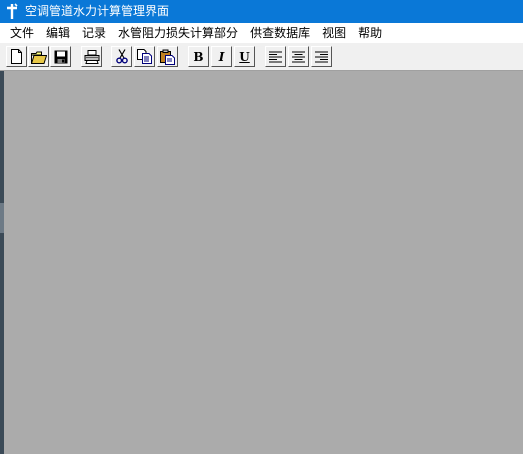  I want to click on app-icon, so click(12, 11).